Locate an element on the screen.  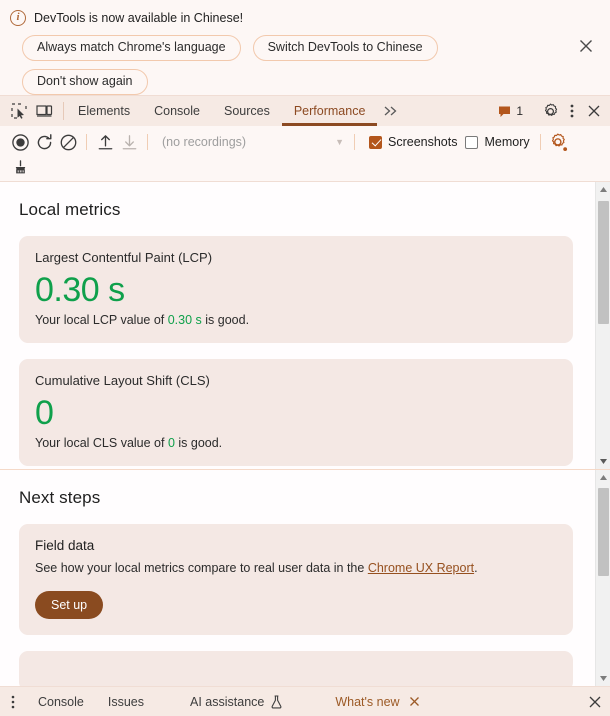
reload-and-record-icon is located at coordinates (44, 142).